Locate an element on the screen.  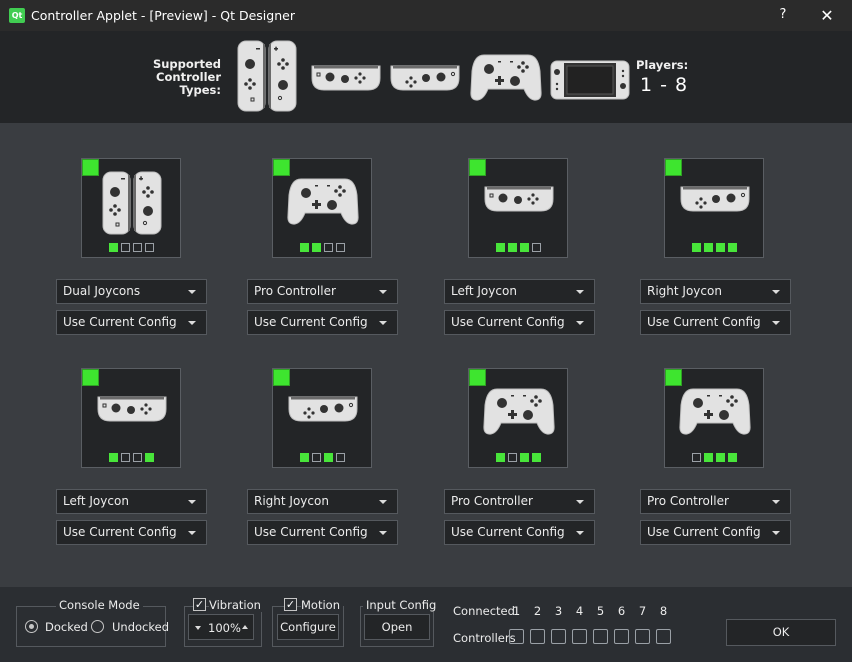
player-4-connected-box is located at coordinates (579, 636).